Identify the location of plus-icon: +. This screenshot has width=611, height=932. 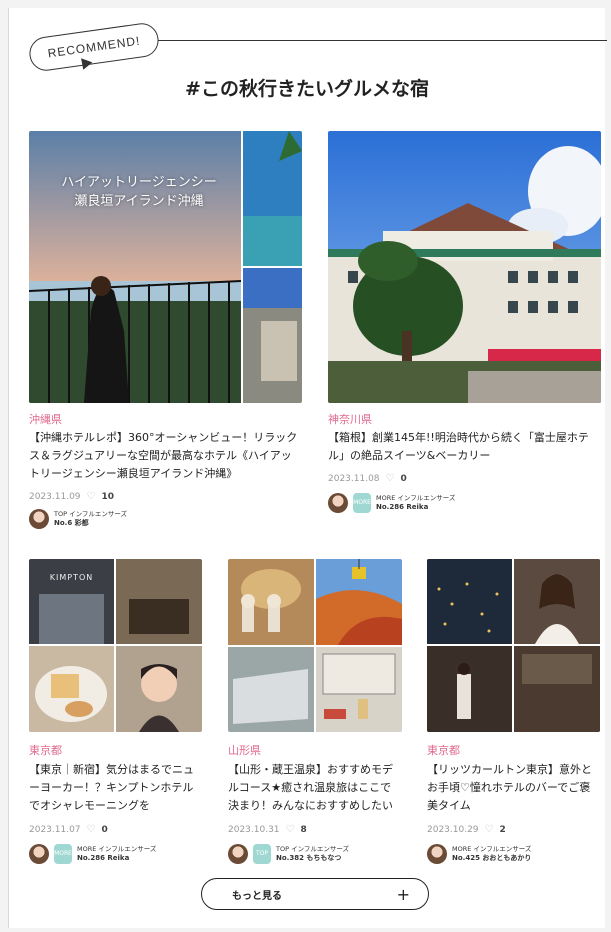
(403, 894).